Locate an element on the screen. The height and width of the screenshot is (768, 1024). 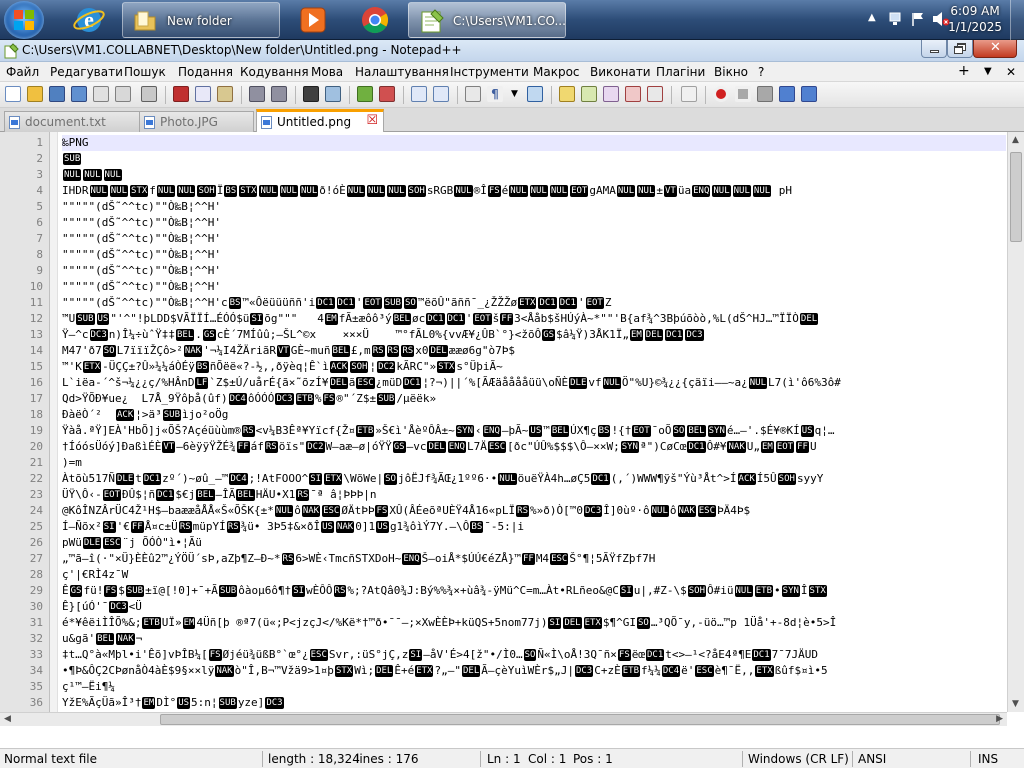
network-icon is located at coordinates (896, 19).